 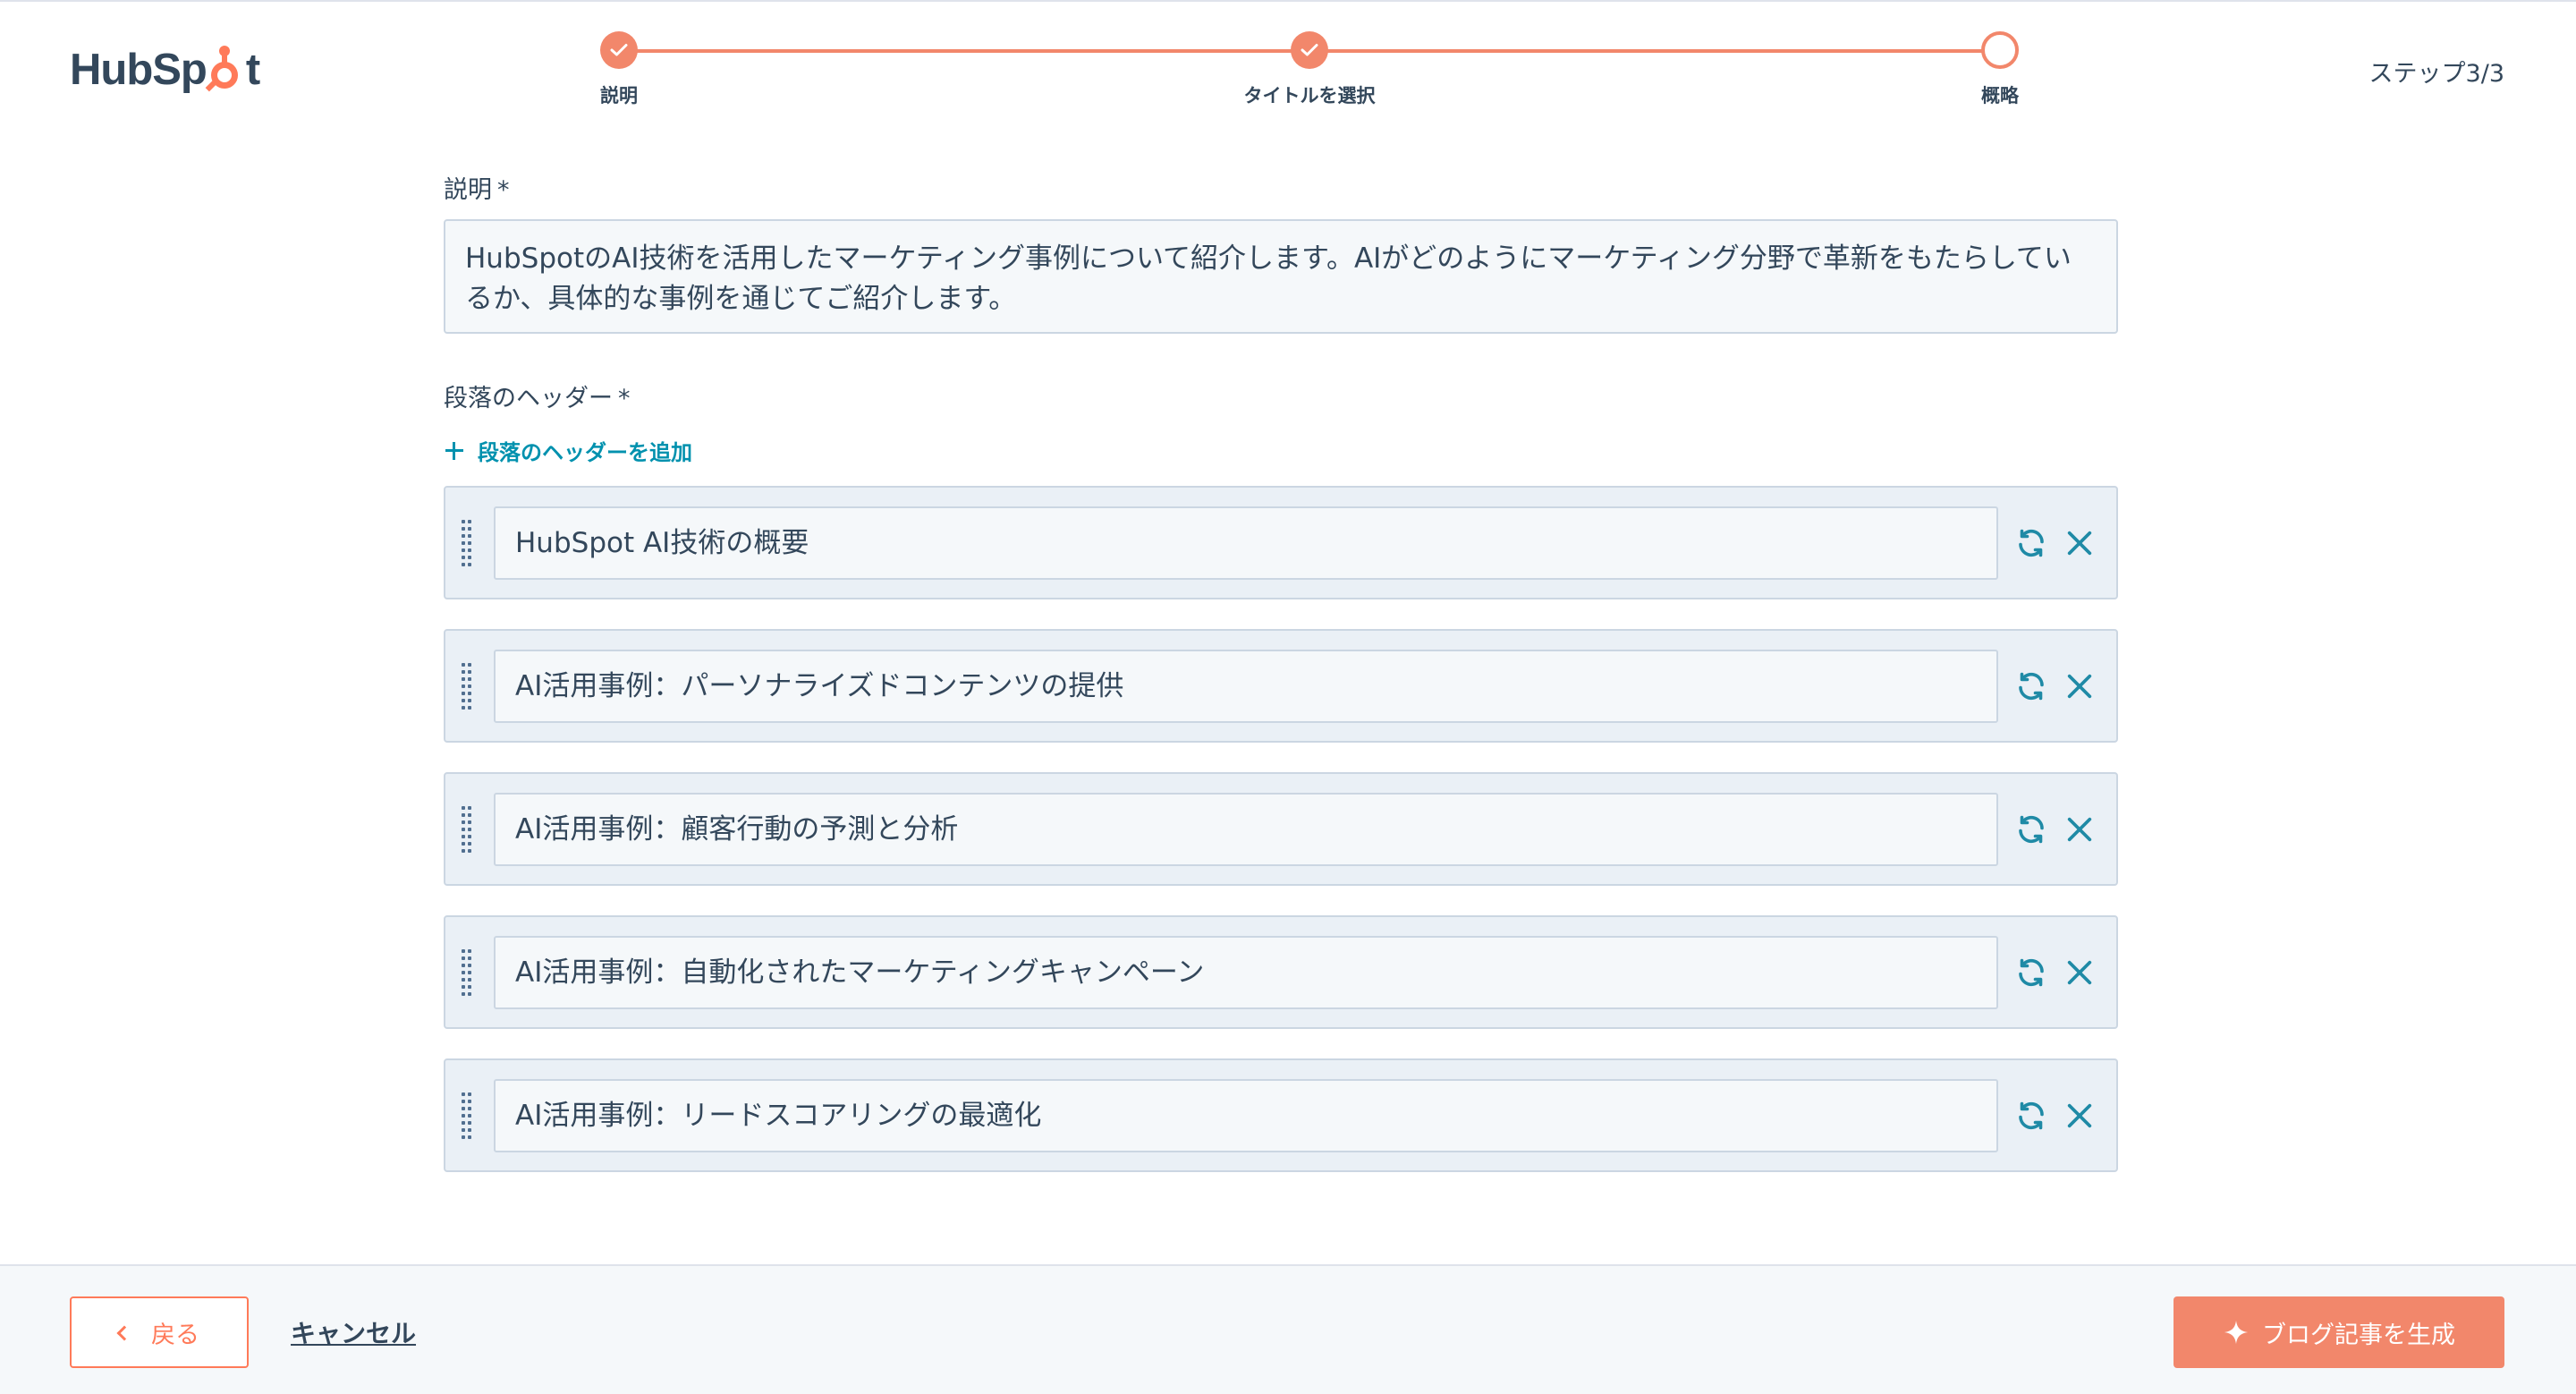 I want to click on header-input: AI活用事例：リードスコアリングの最適化, so click(x=1246, y=1115).